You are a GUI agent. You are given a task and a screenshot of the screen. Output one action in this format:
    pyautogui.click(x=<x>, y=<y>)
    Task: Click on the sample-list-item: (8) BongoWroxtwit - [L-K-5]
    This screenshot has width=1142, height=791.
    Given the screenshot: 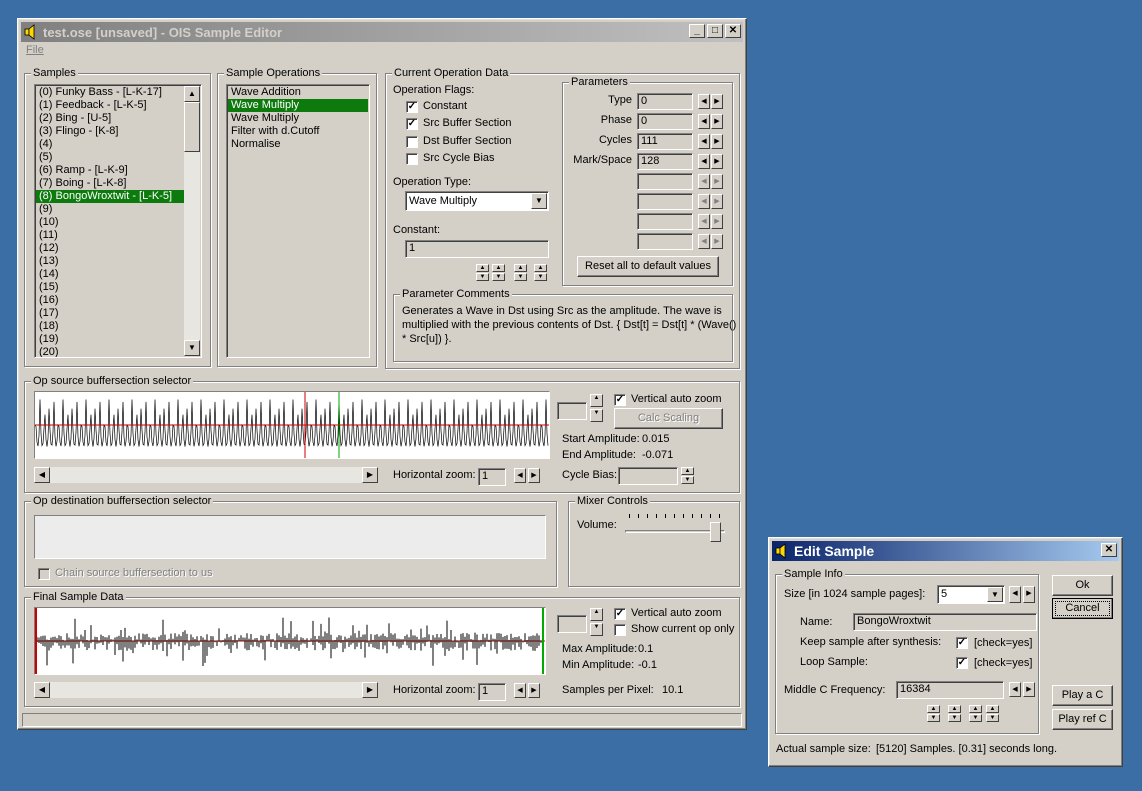 What is the action you would take?
    pyautogui.click(x=110, y=196)
    